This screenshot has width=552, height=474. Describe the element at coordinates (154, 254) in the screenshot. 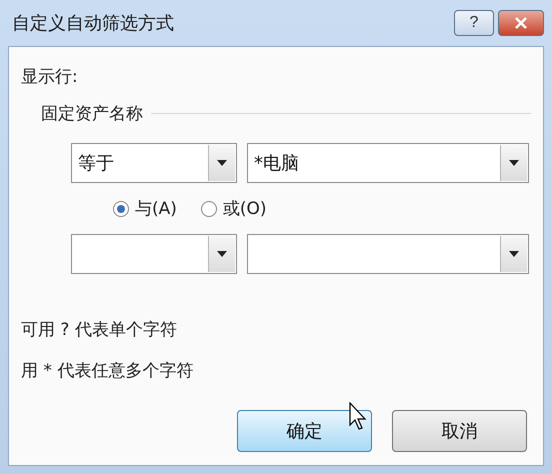

I see `operator-dropdown` at that location.